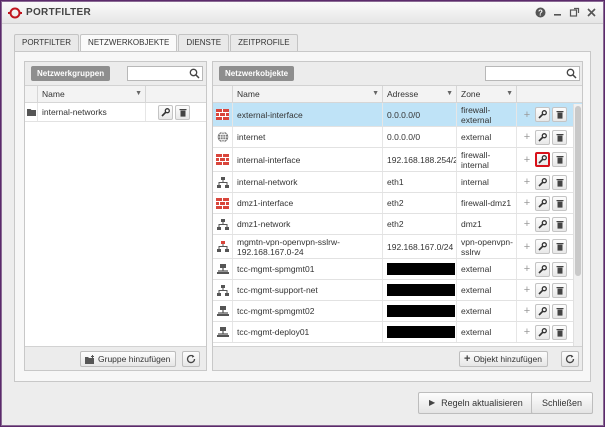 This screenshot has height=427, width=605. I want to click on scrollbar-thumb, so click(578, 191).